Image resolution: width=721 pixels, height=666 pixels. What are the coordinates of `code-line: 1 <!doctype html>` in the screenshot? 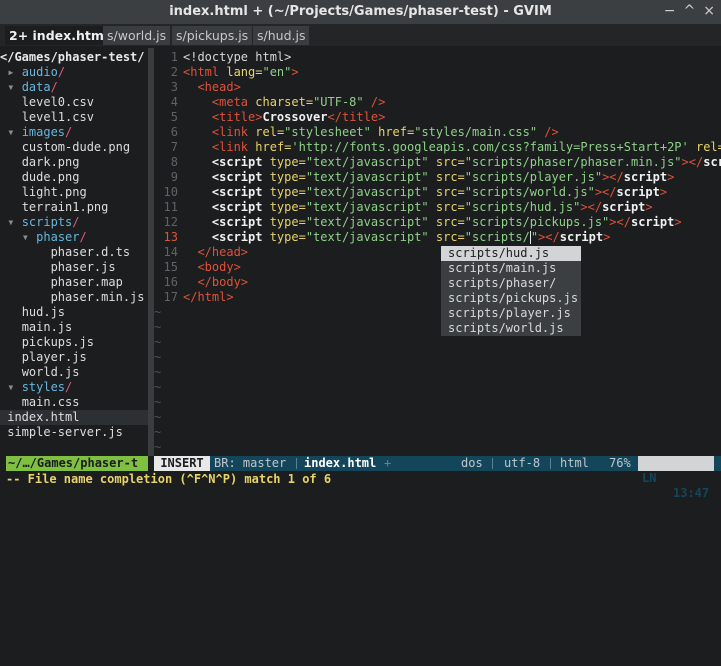 It's located at (437, 57).